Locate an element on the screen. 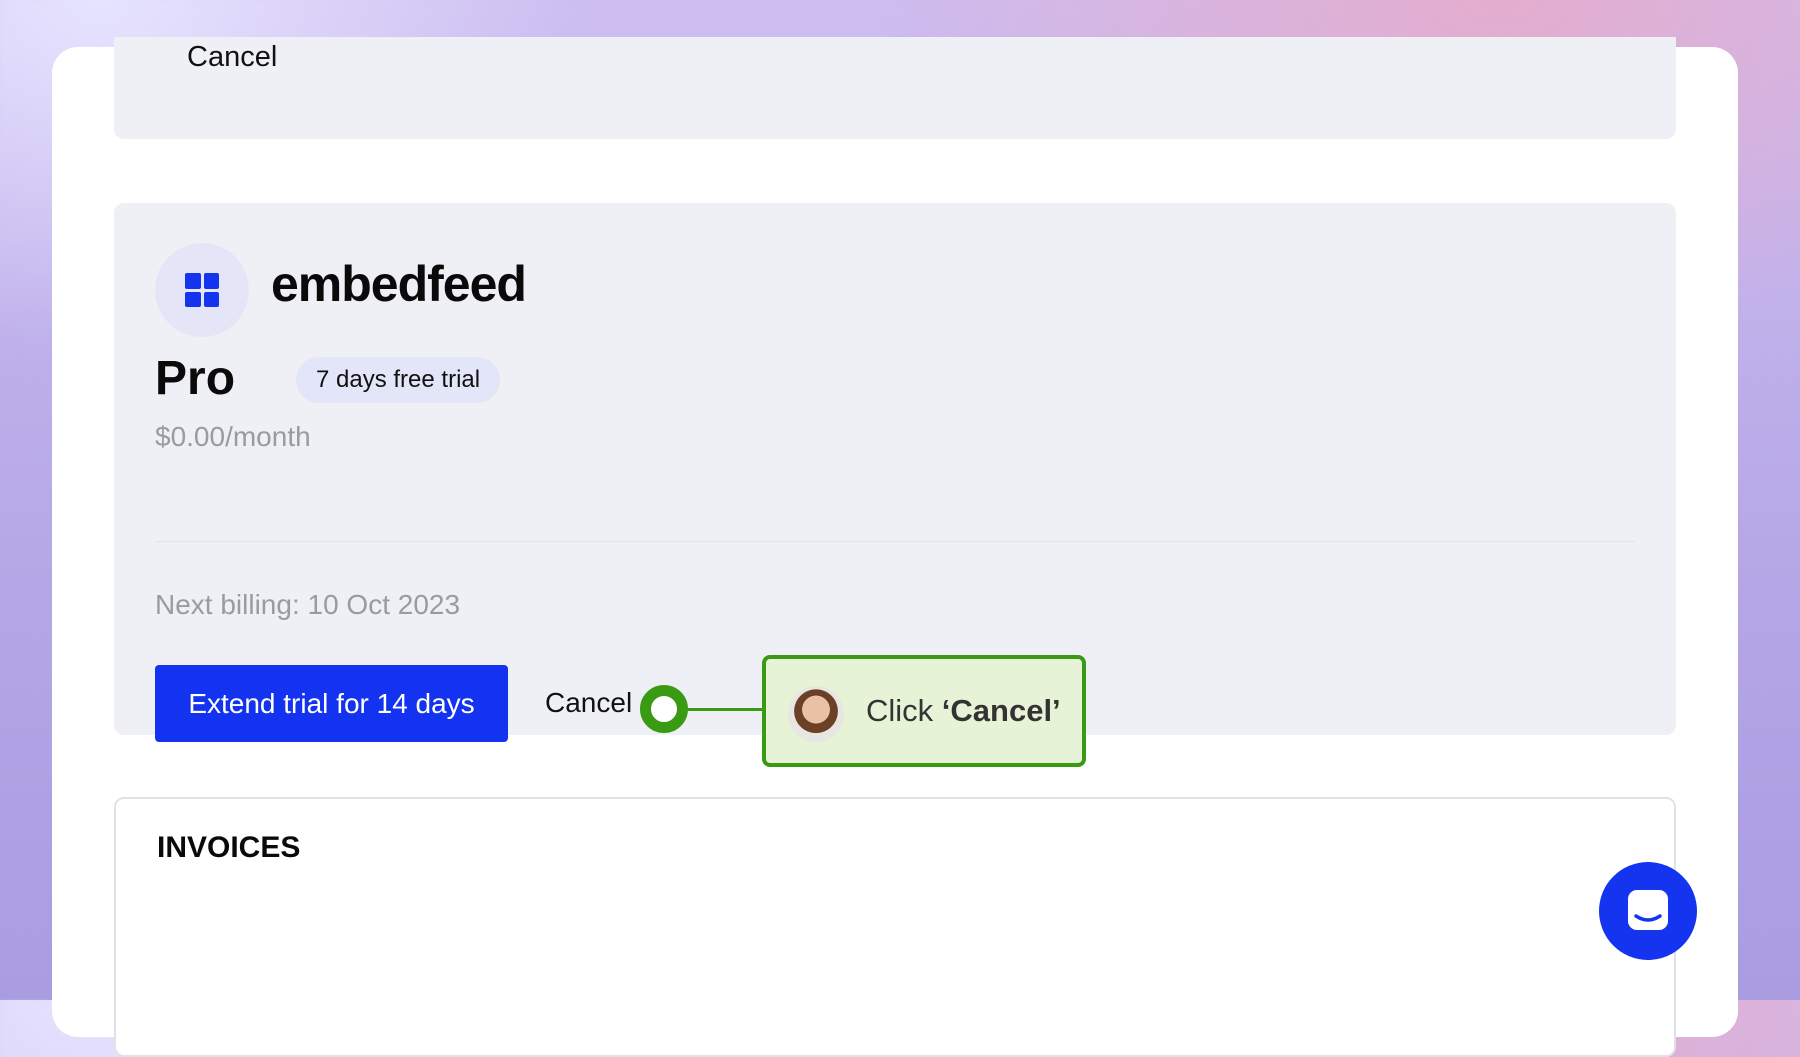  cancel-subscription-link: Cancel is located at coordinates (588, 703).